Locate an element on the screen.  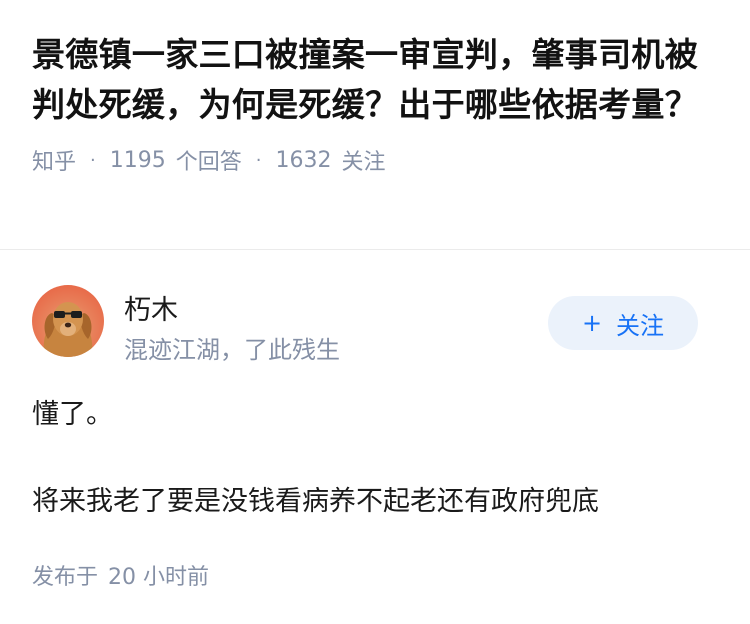
publish-time: 发布于 20 小时前 is located at coordinates (120, 575).